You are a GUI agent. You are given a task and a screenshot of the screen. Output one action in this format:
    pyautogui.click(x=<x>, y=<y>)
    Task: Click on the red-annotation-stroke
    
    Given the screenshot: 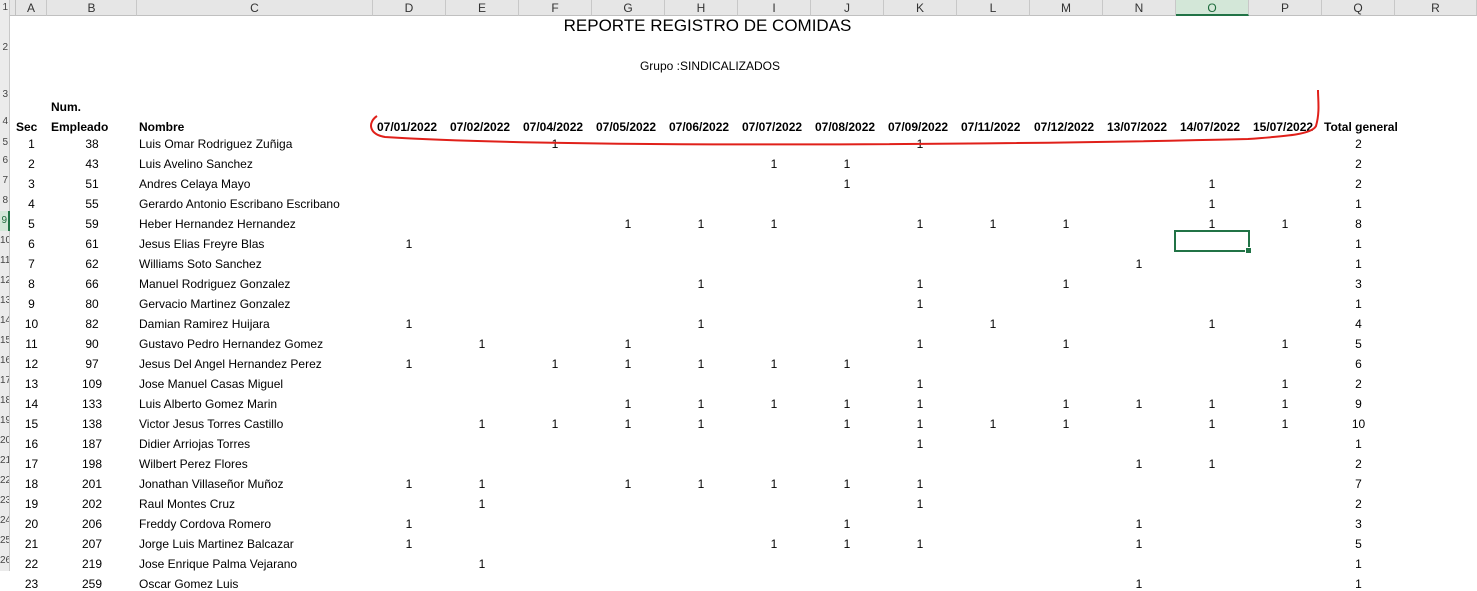 What is the action you would take?
    pyautogui.click(x=845, y=117)
    